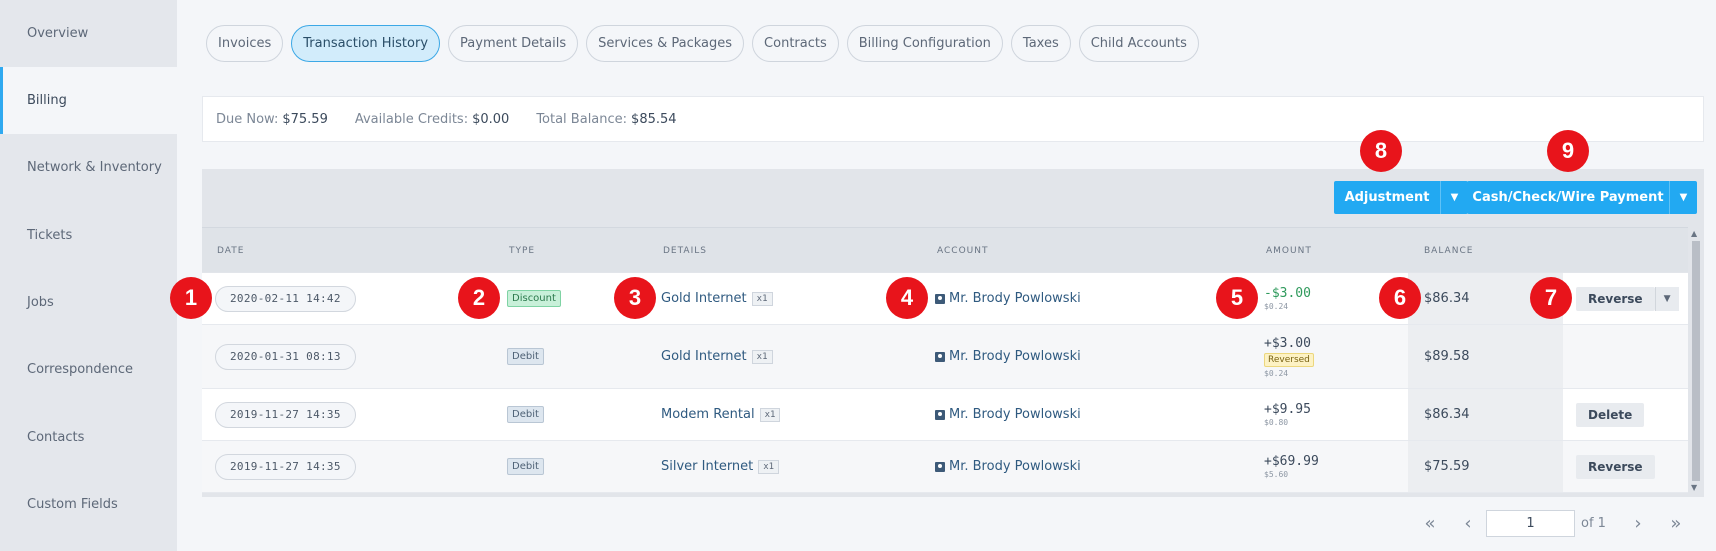 The height and width of the screenshot is (551, 1716). Describe the element at coordinates (285, 298) in the screenshot. I see `transaction-date: 2020-02-11 14:42` at that location.